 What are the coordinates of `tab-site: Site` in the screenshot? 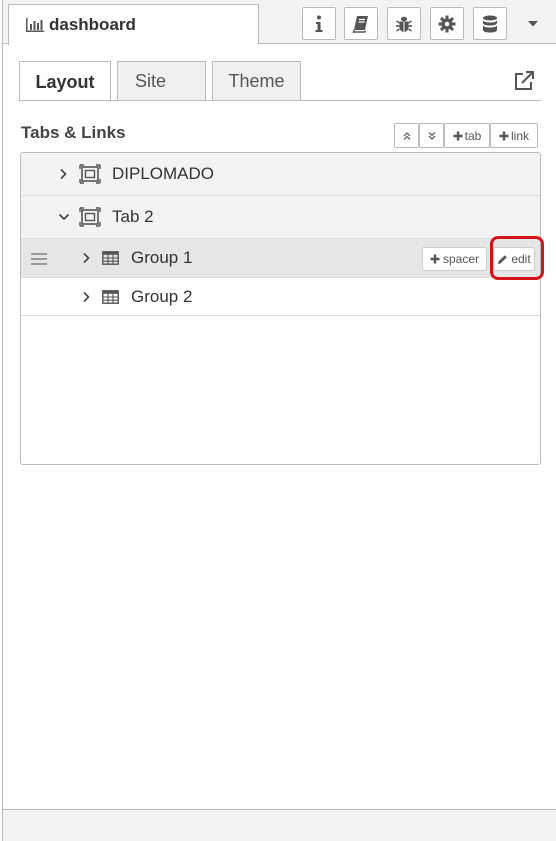 It's located at (161, 81).